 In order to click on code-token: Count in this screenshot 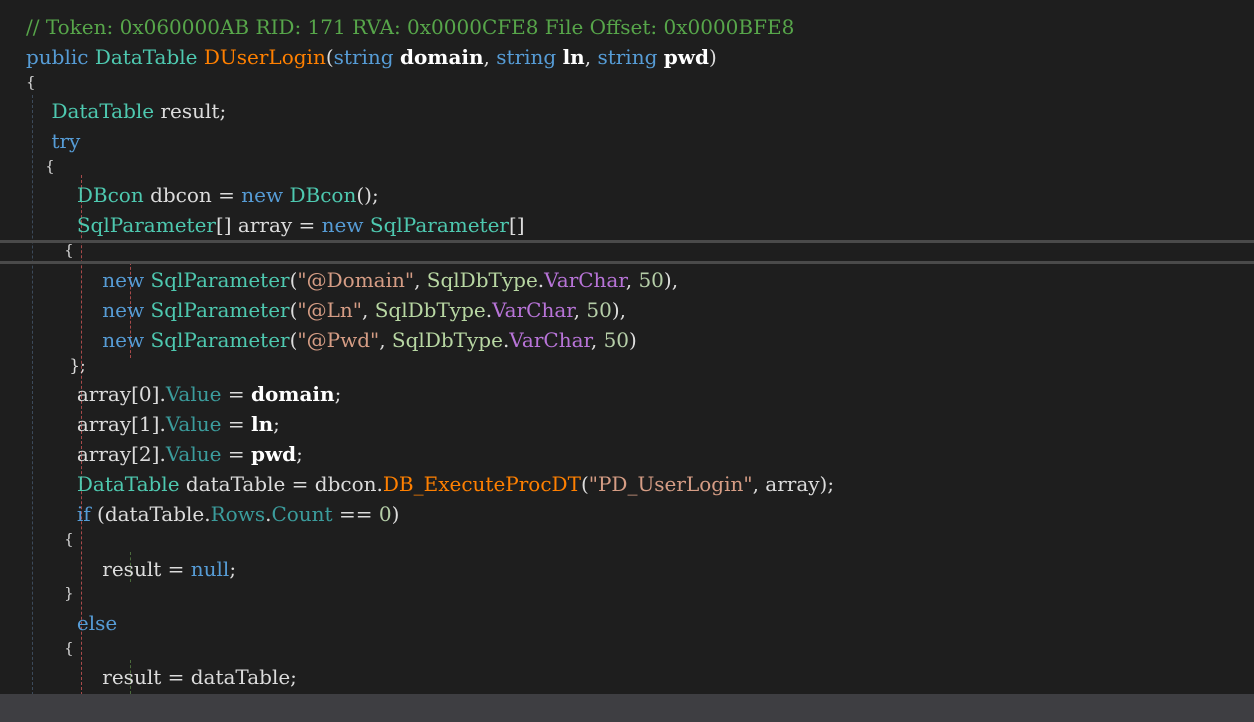, I will do `click(302, 514)`.